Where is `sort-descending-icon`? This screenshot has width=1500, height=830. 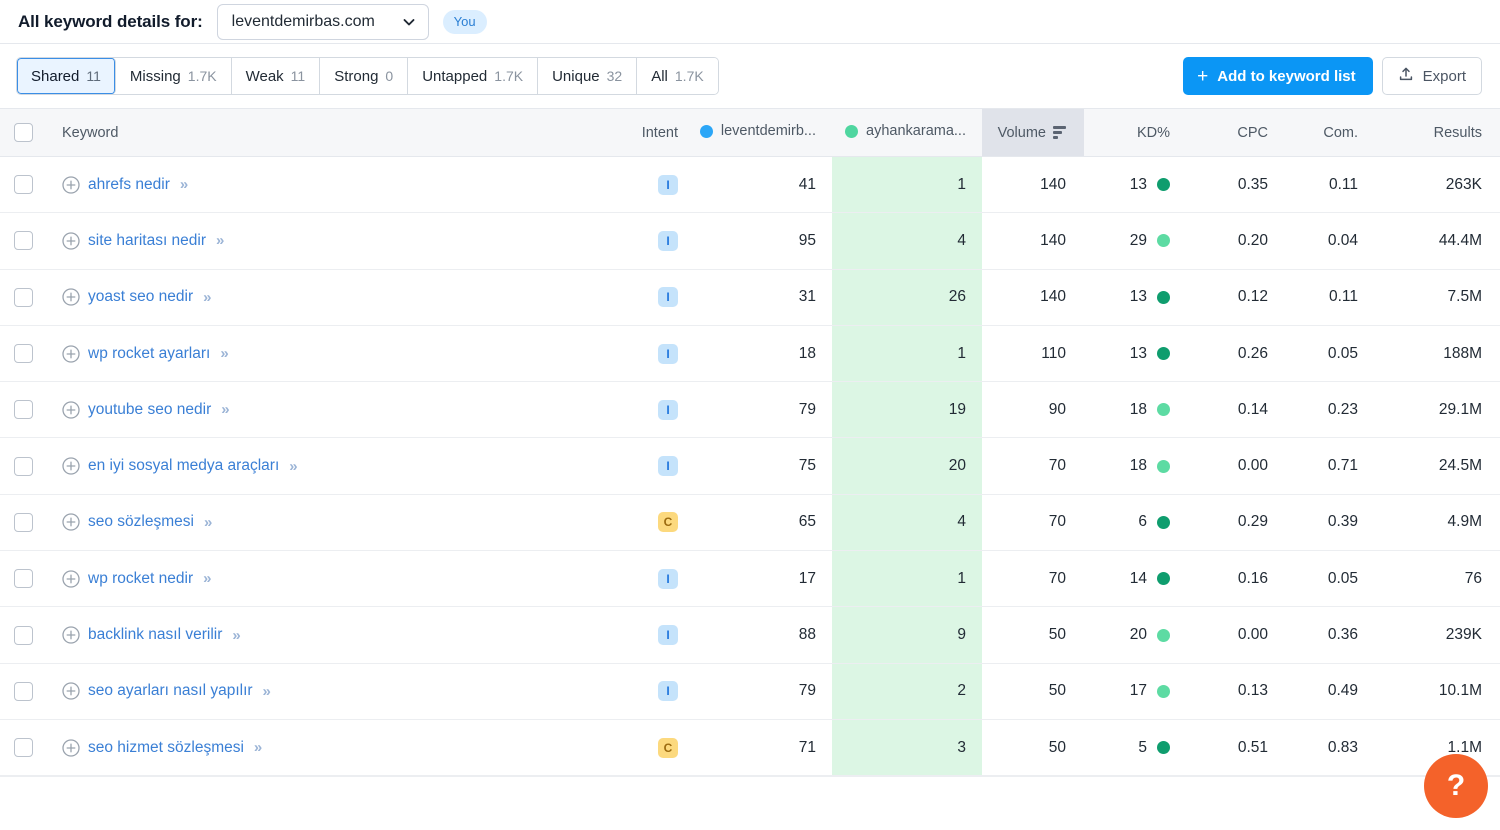 sort-descending-icon is located at coordinates (1059, 132).